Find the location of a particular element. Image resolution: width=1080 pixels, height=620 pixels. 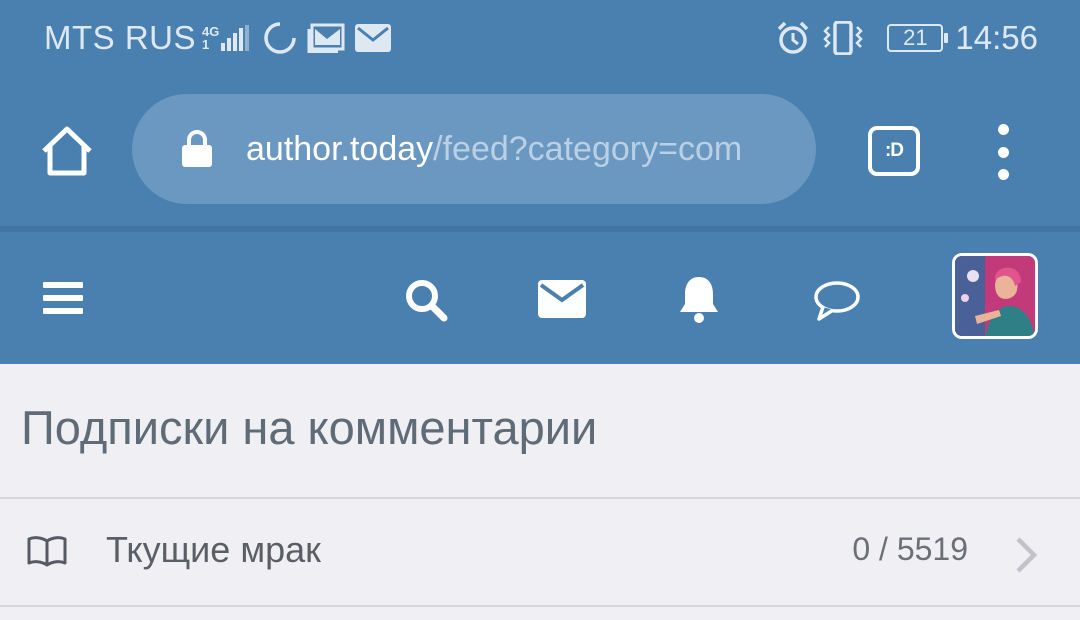

network-type: 4G 1 is located at coordinates (210, 38).